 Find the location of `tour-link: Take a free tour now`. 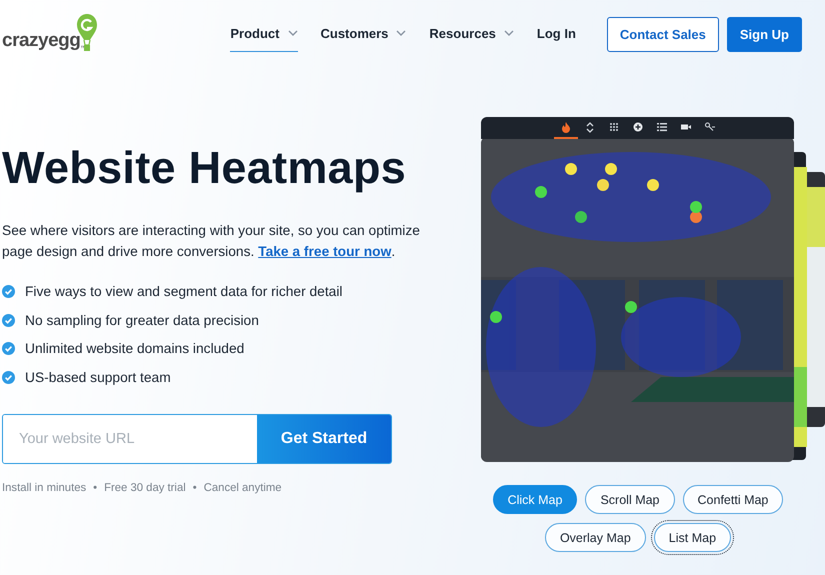

tour-link: Take a free tour now is located at coordinates (325, 251).